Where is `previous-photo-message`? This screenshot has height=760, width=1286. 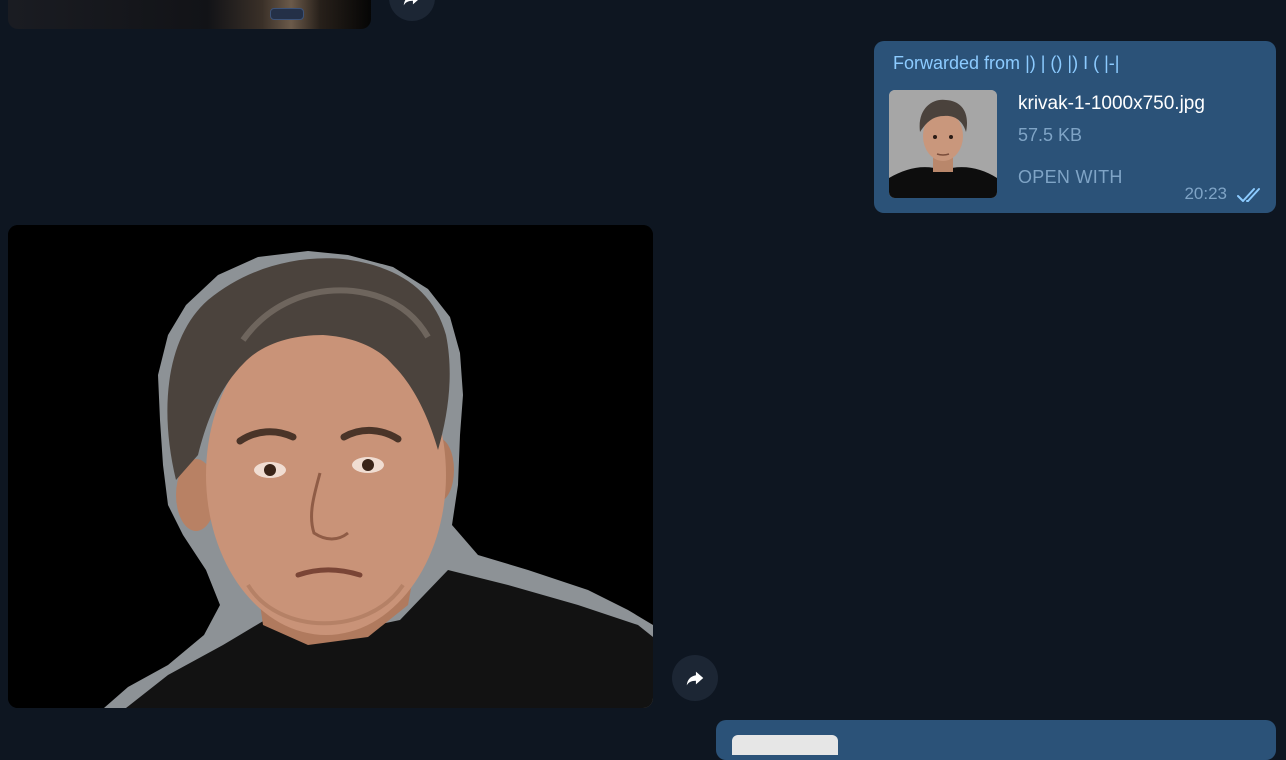
previous-photo-message is located at coordinates (189, 14).